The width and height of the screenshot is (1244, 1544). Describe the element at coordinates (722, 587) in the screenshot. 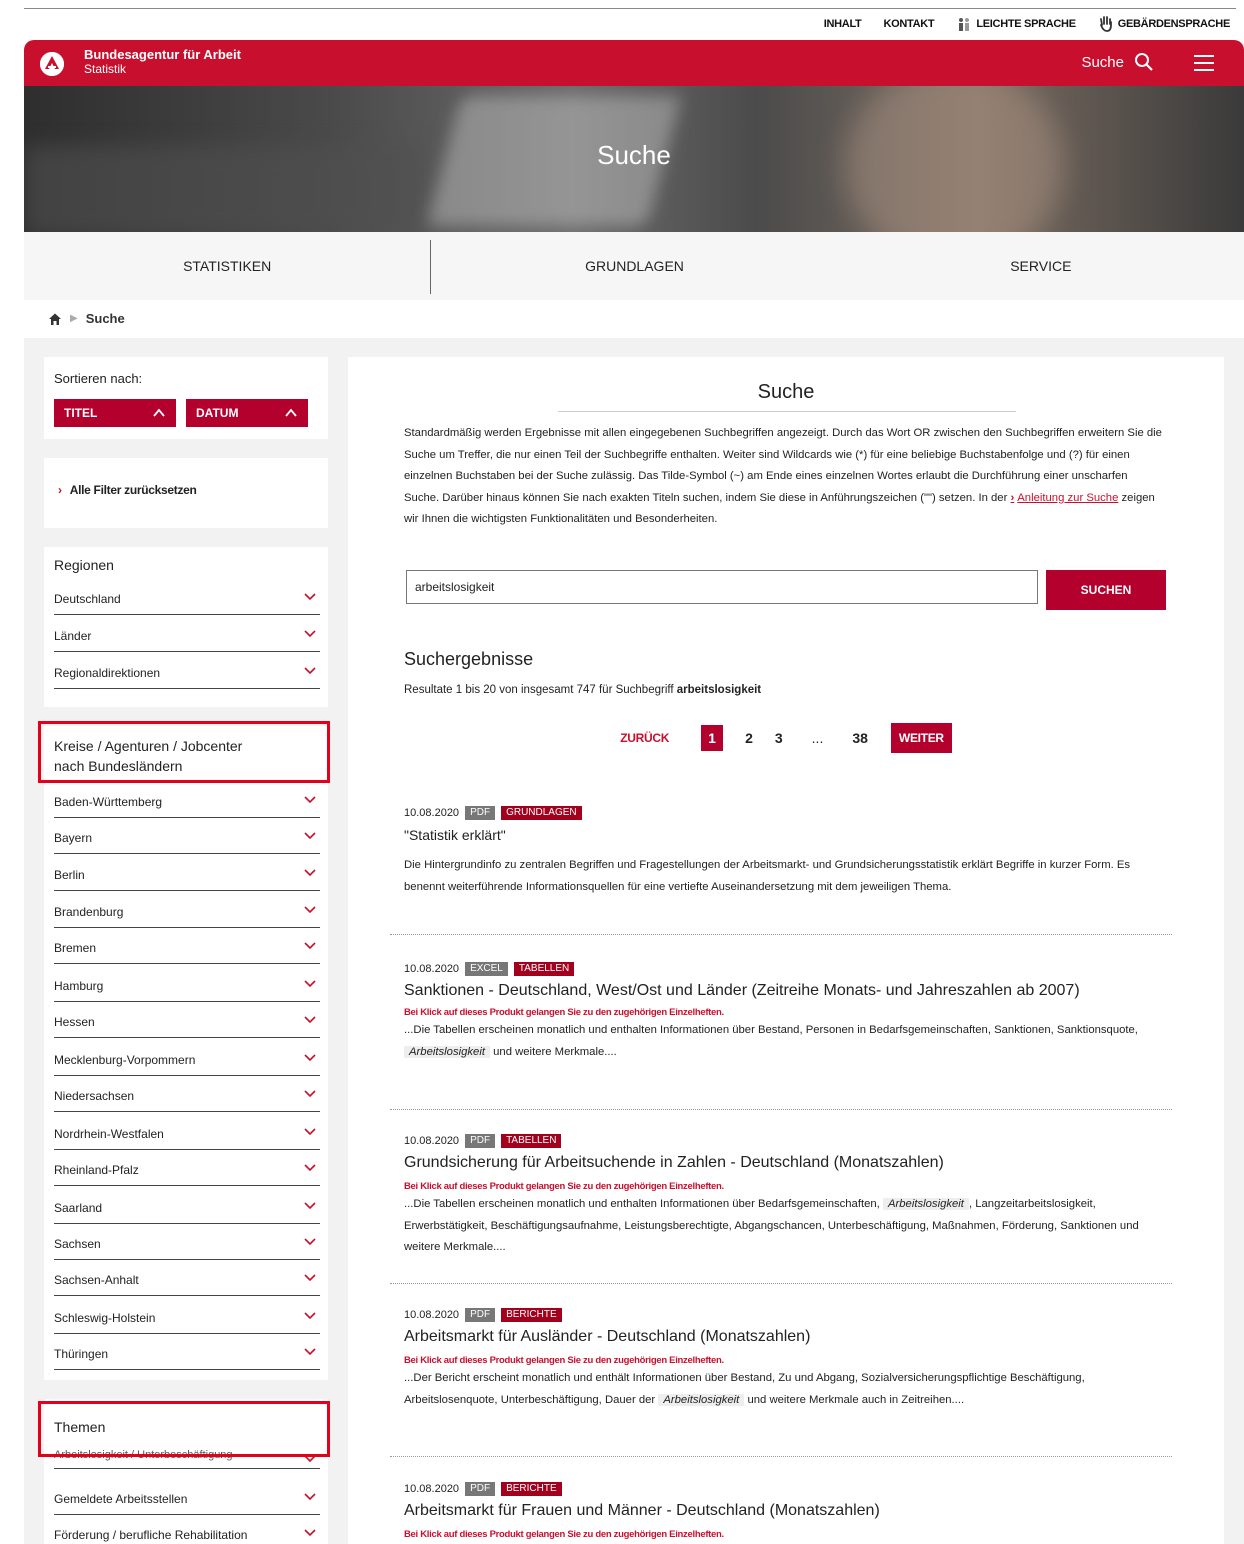

I see `search-input` at that location.